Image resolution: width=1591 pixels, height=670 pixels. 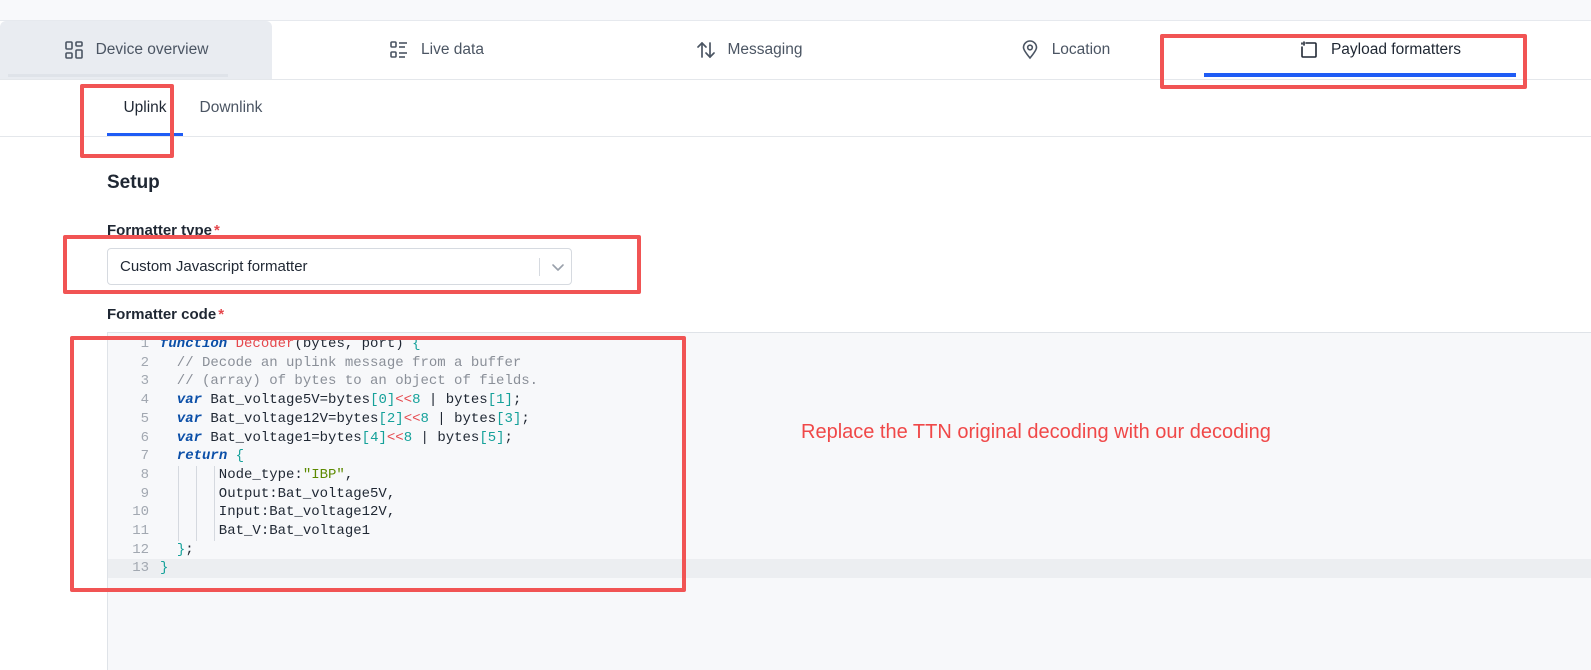 What do you see at coordinates (163, 230) in the screenshot?
I see `formatter-type-label: Formatter type *` at bounding box center [163, 230].